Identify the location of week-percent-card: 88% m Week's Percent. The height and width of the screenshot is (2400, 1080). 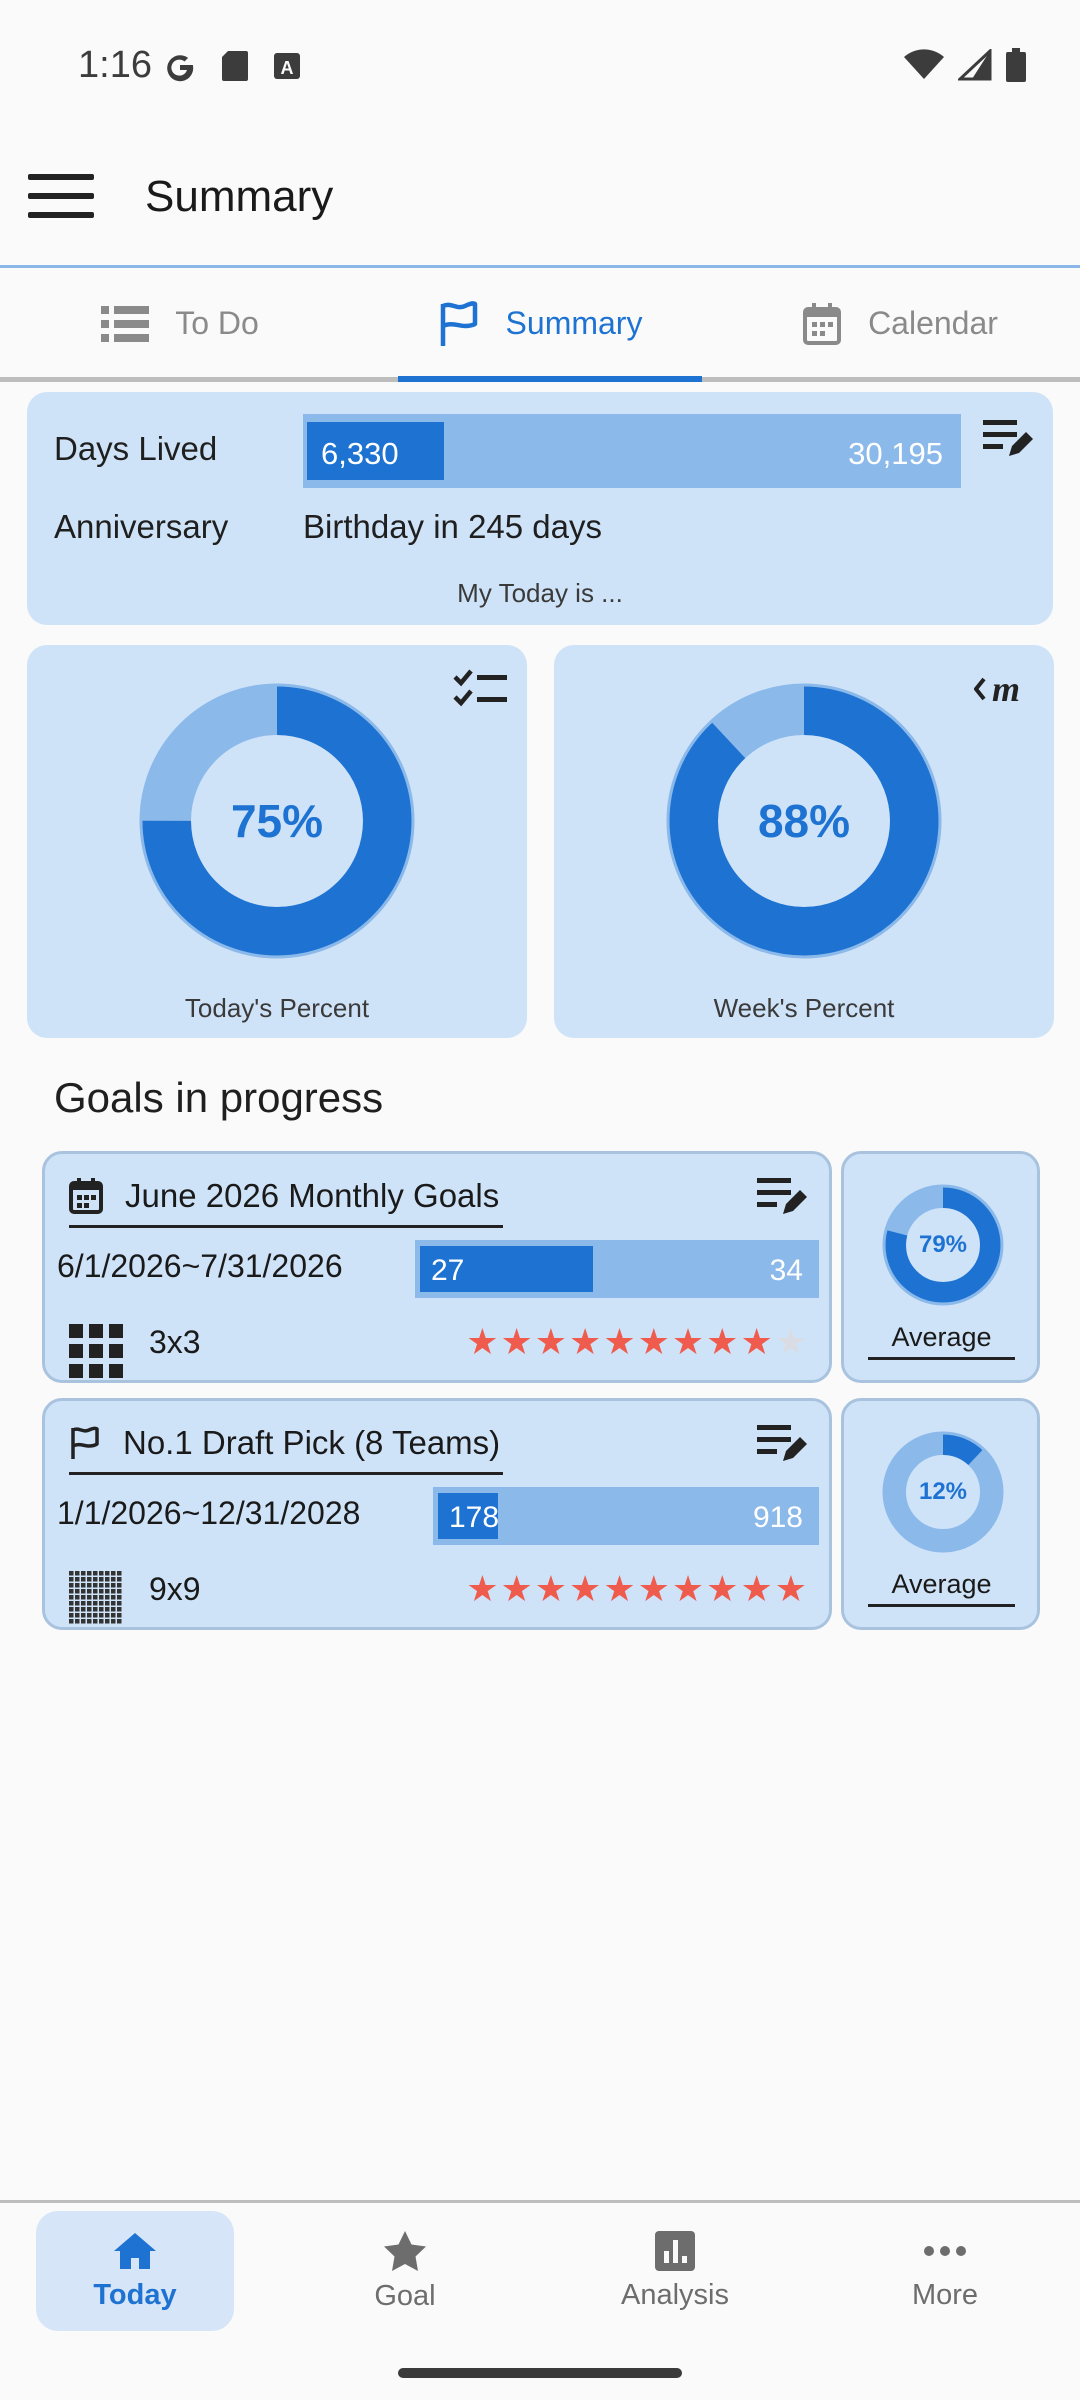
(804, 841).